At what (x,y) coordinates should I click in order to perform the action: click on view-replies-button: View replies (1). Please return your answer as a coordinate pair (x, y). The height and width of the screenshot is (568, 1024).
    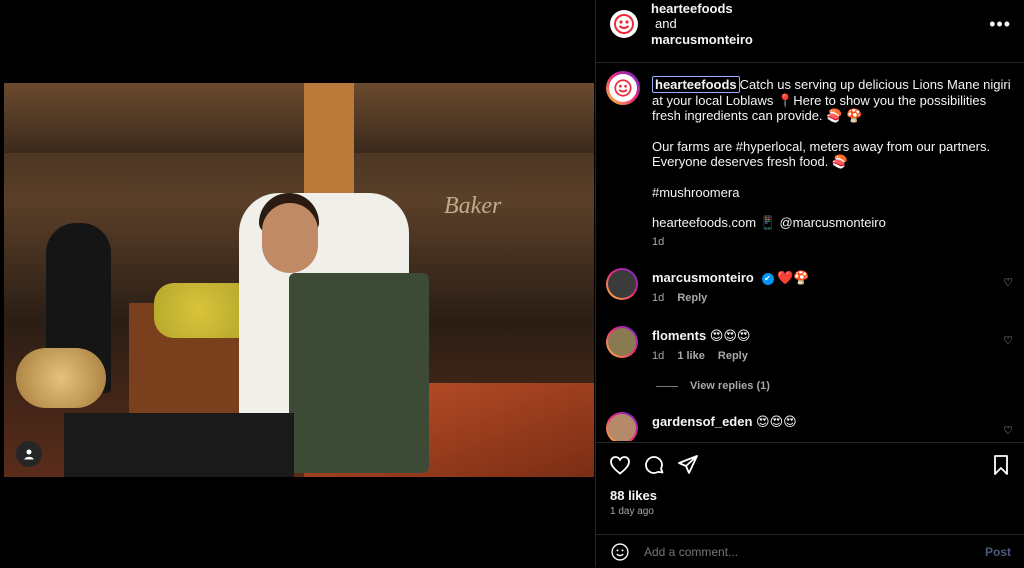
    Looking at the image, I should click on (713, 386).